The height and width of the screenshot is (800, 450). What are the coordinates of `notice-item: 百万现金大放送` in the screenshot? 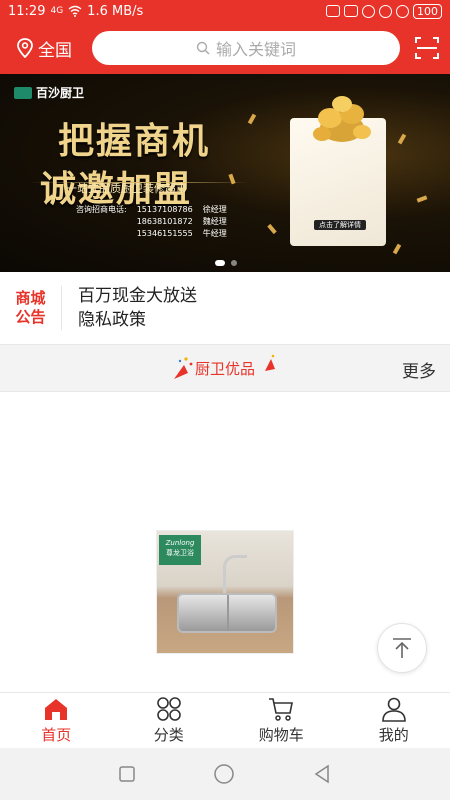 It's located at (137, 296).